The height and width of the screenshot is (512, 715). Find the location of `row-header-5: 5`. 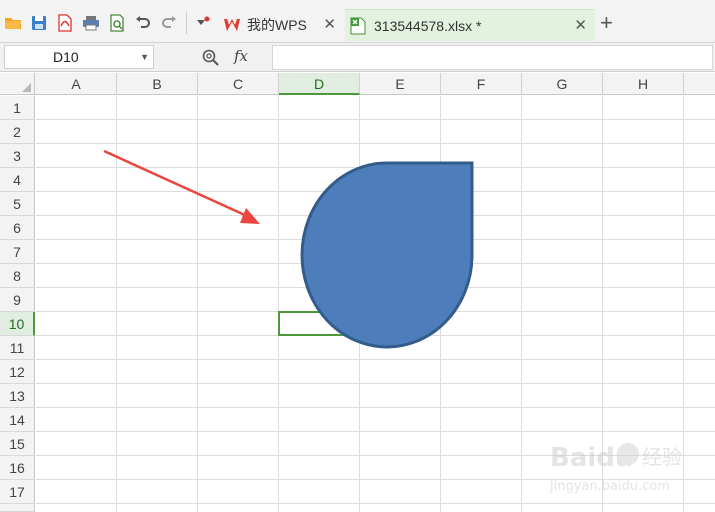

row-header-5: 5 is located at coordinates (17, 204).